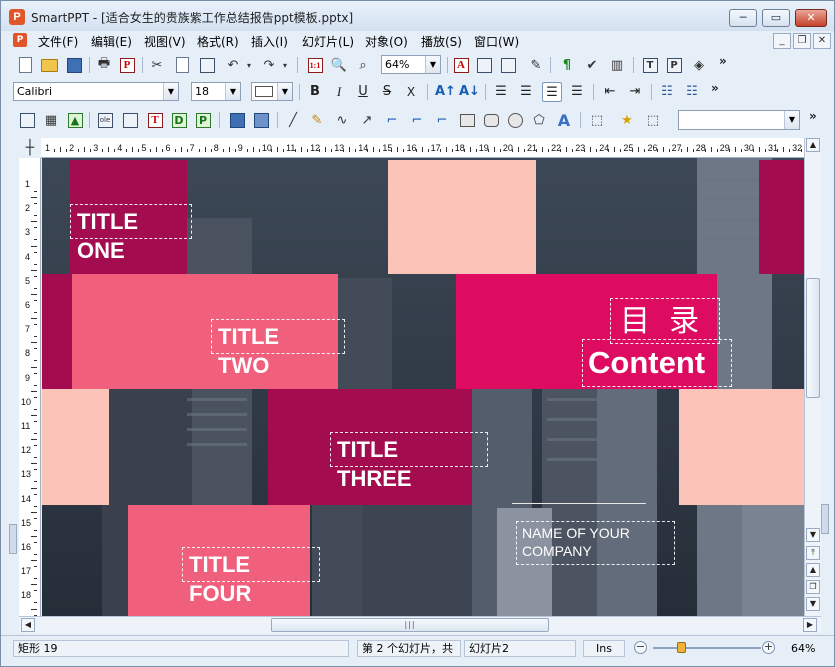 The image size is (835, 667). Describe the element at coordinates (13, 539) in the screenshot. I see `panel-toggle-handle` at that location.